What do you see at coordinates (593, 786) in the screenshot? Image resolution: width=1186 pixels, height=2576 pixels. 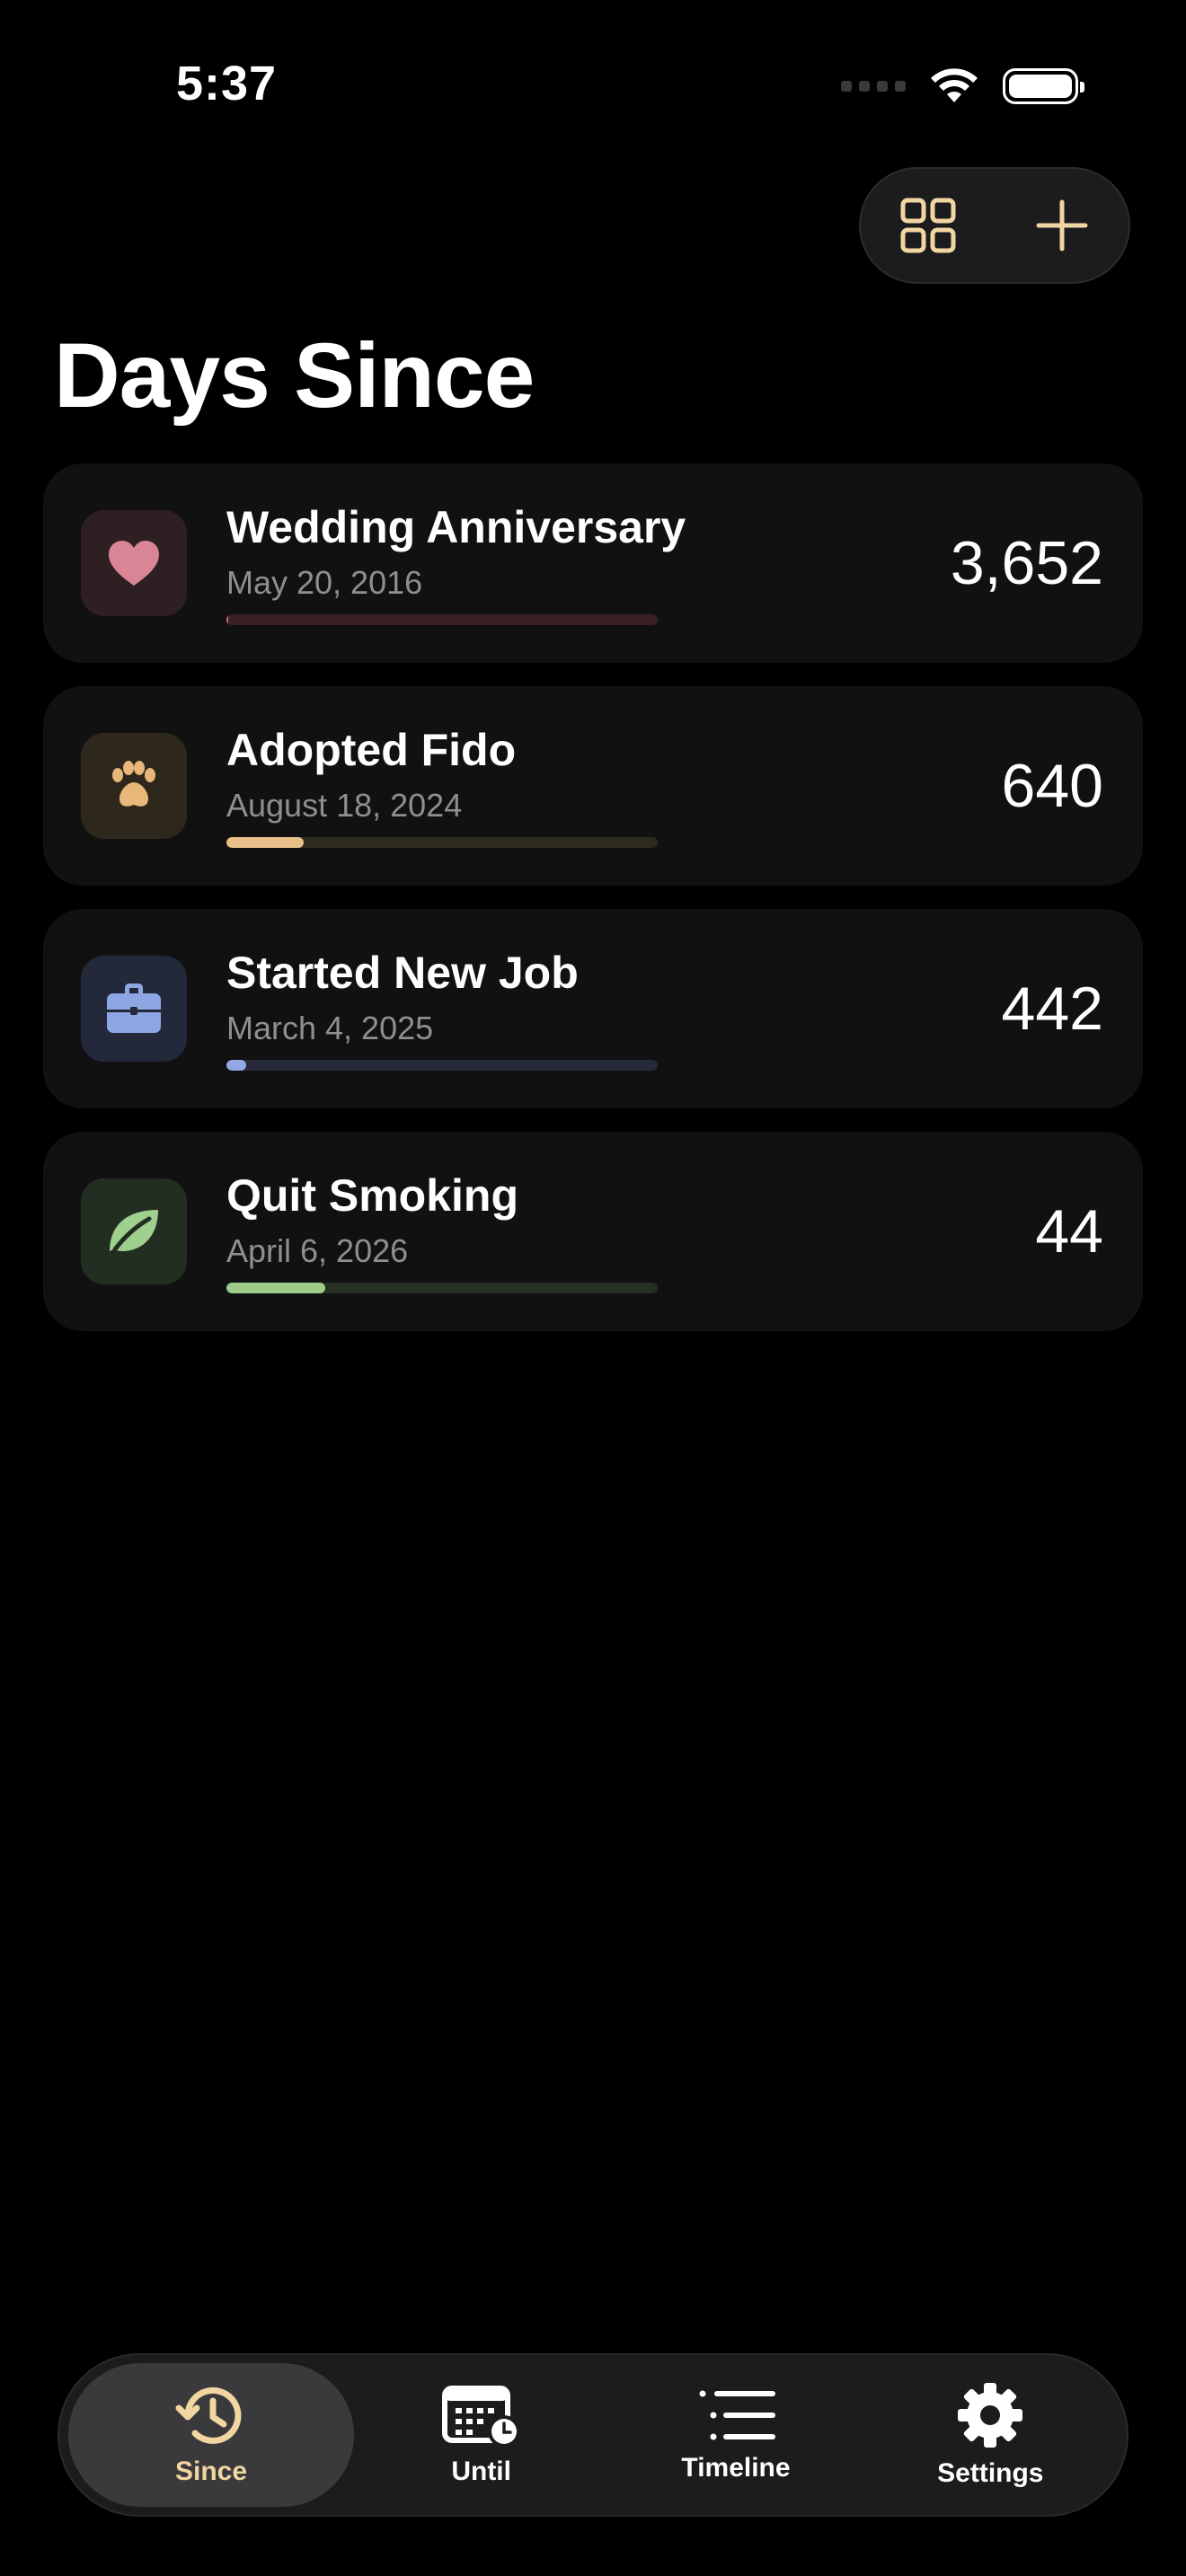 I see `event-card-adopted-fido: Adopted Fido August 18, 2024 640` at bounding box center [593, 786].